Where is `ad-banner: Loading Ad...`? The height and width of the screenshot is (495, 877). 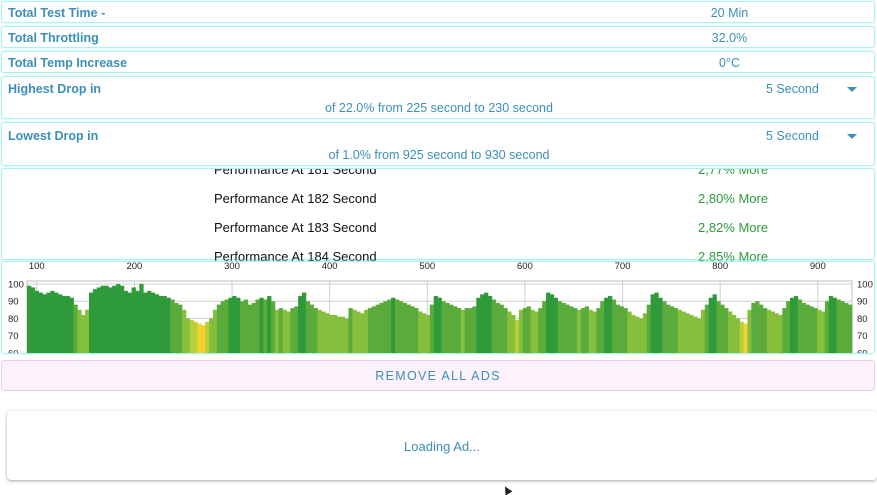
ad-banner: Loading Ad... is located at coordinates (442, 445).